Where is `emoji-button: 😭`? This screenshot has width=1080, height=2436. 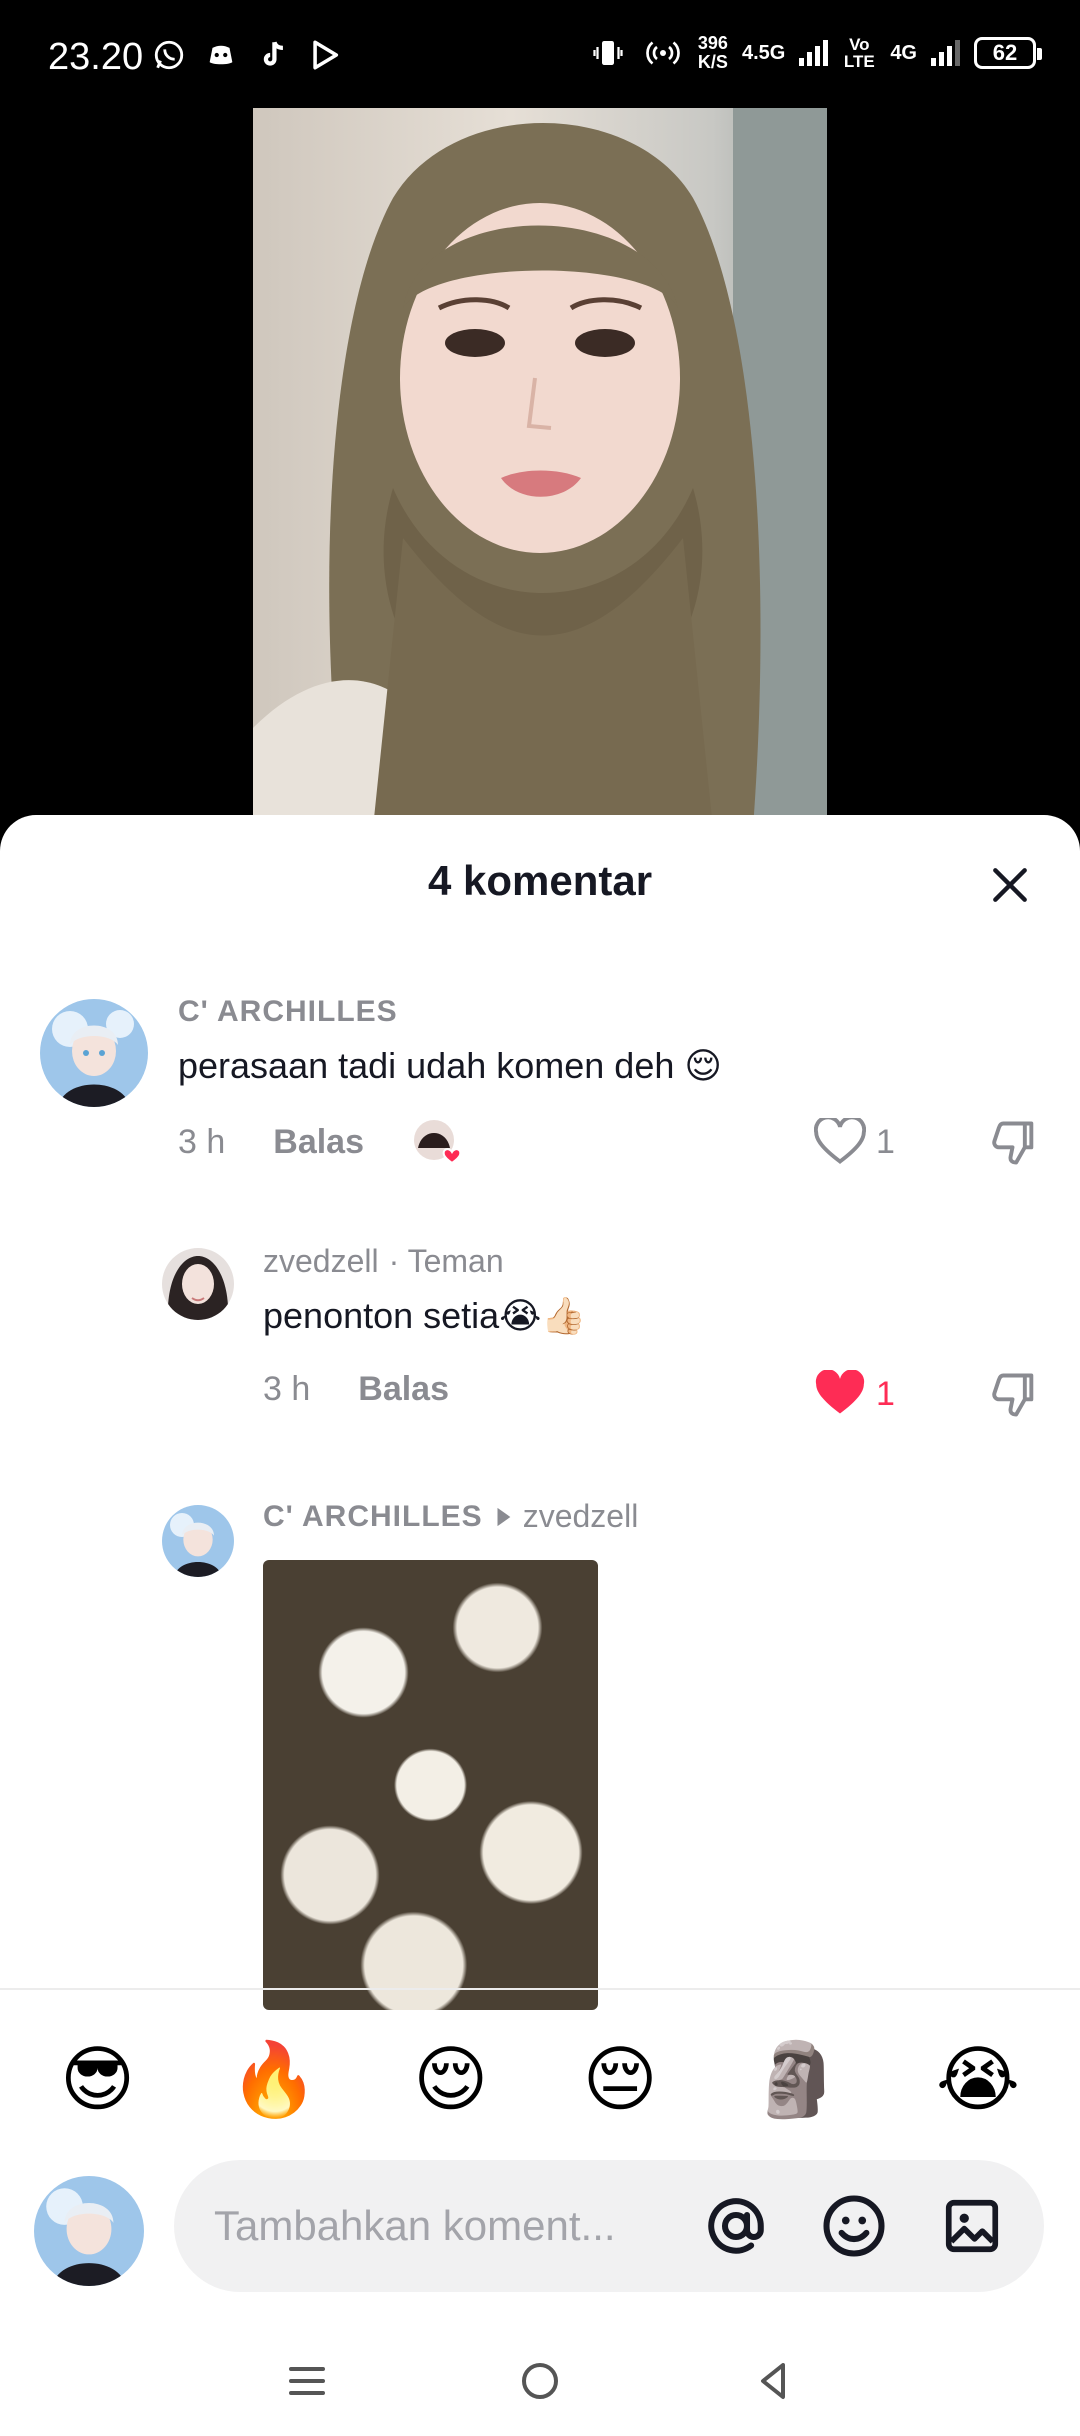 emoji-button: 😭 is located at coordinates (978, 2080).